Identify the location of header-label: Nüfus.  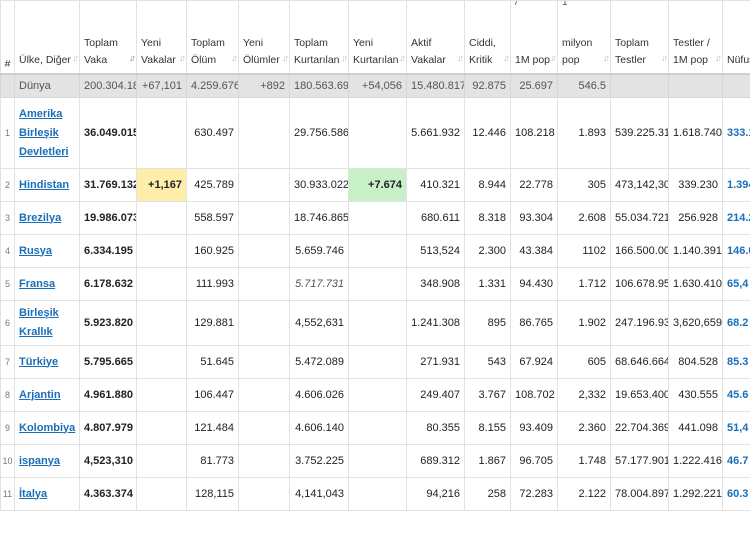
(738, 60).